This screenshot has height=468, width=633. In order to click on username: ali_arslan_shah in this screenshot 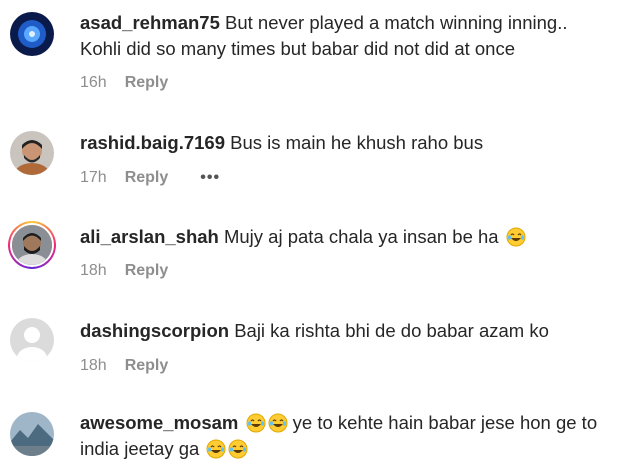, I will do `click(149, 236)`.